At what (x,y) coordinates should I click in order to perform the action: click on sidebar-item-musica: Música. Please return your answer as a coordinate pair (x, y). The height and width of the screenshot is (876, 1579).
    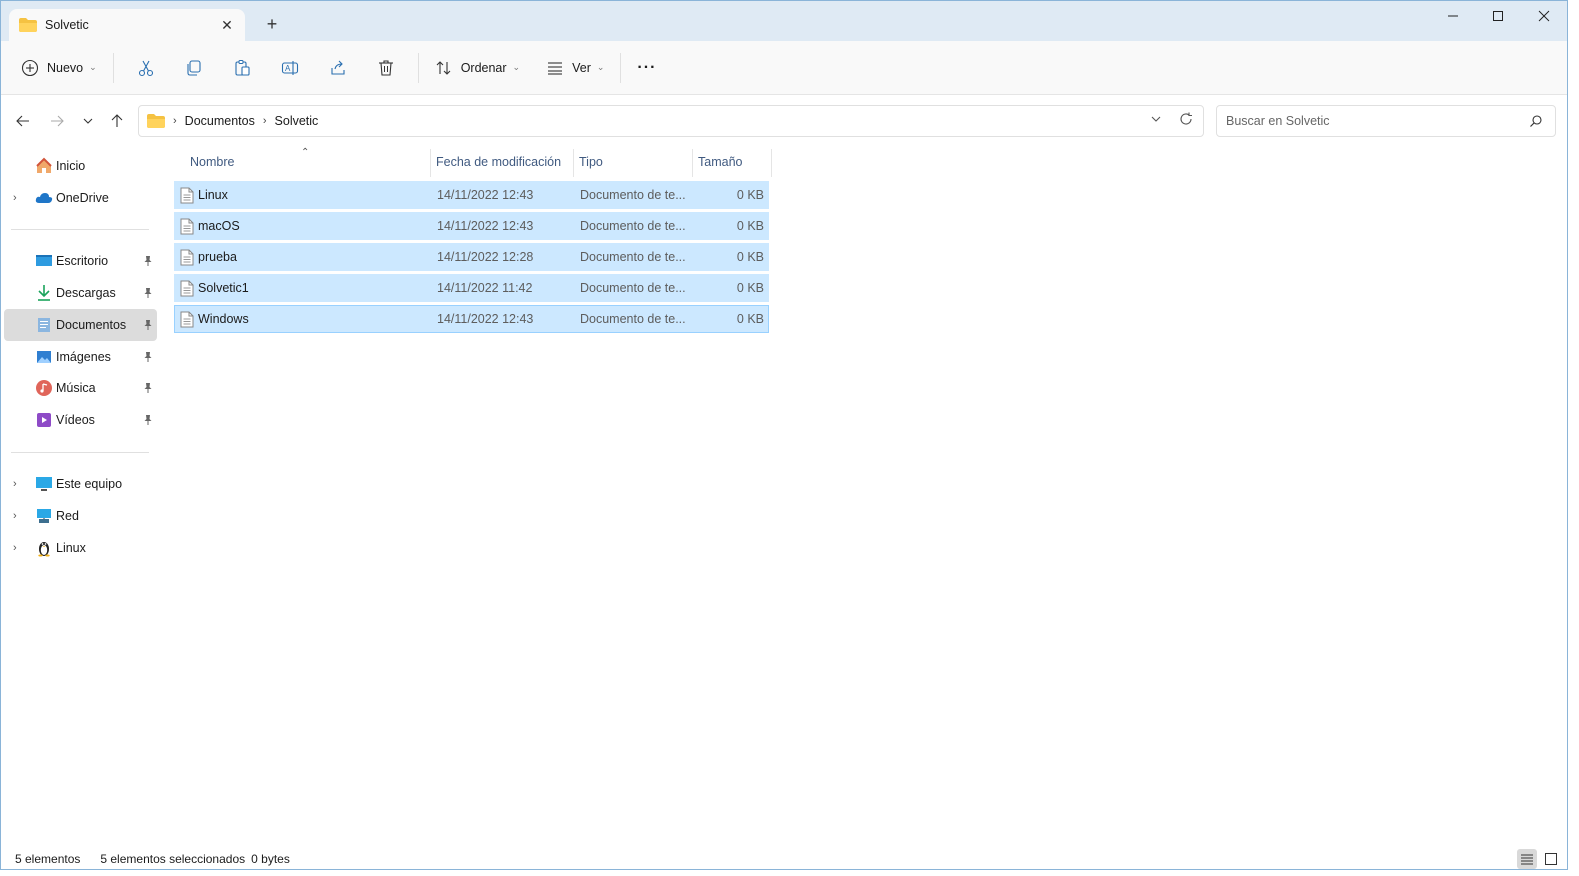
    Looking at the image, I should click on (80, 388).